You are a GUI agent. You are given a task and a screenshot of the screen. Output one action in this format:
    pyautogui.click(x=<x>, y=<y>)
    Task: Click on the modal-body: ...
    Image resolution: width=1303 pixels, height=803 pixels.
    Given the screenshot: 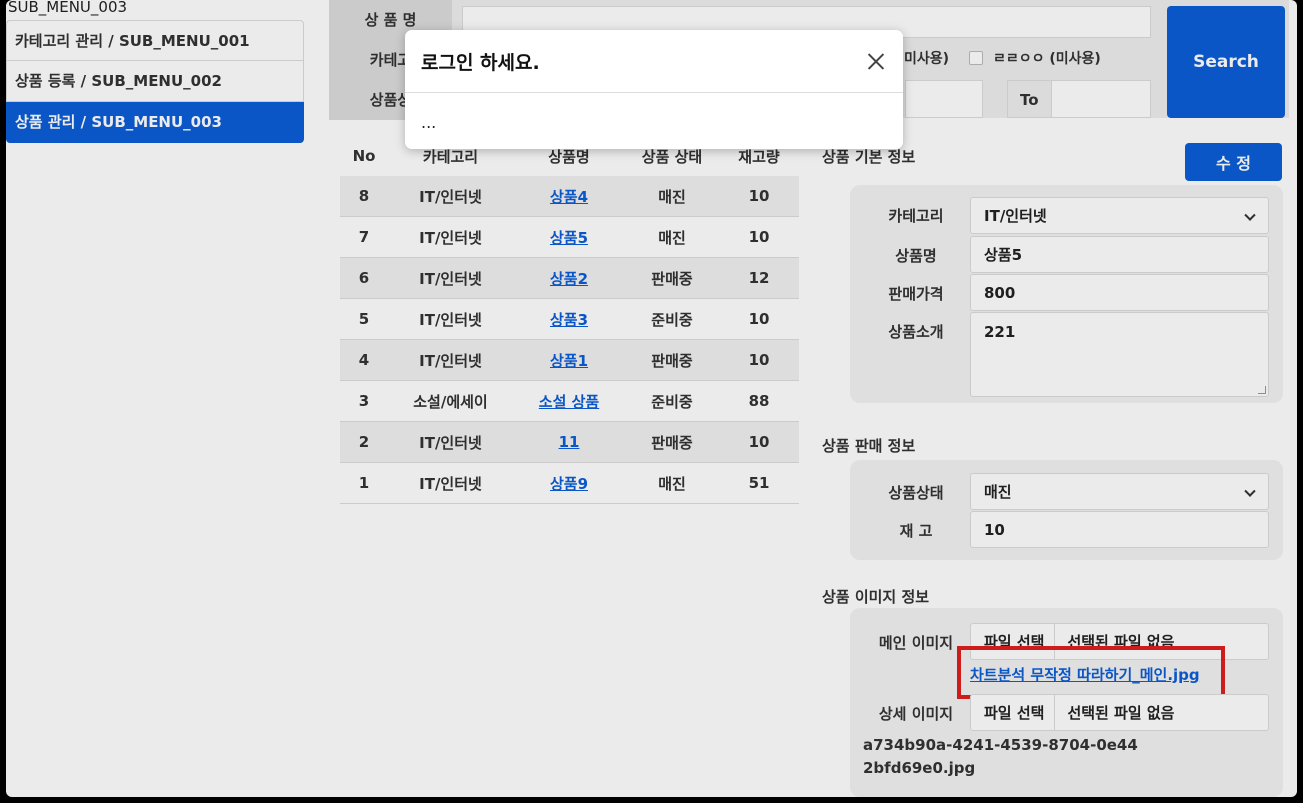 What is the action you would take?
    pyautogui.click(x=429, y=122)
    